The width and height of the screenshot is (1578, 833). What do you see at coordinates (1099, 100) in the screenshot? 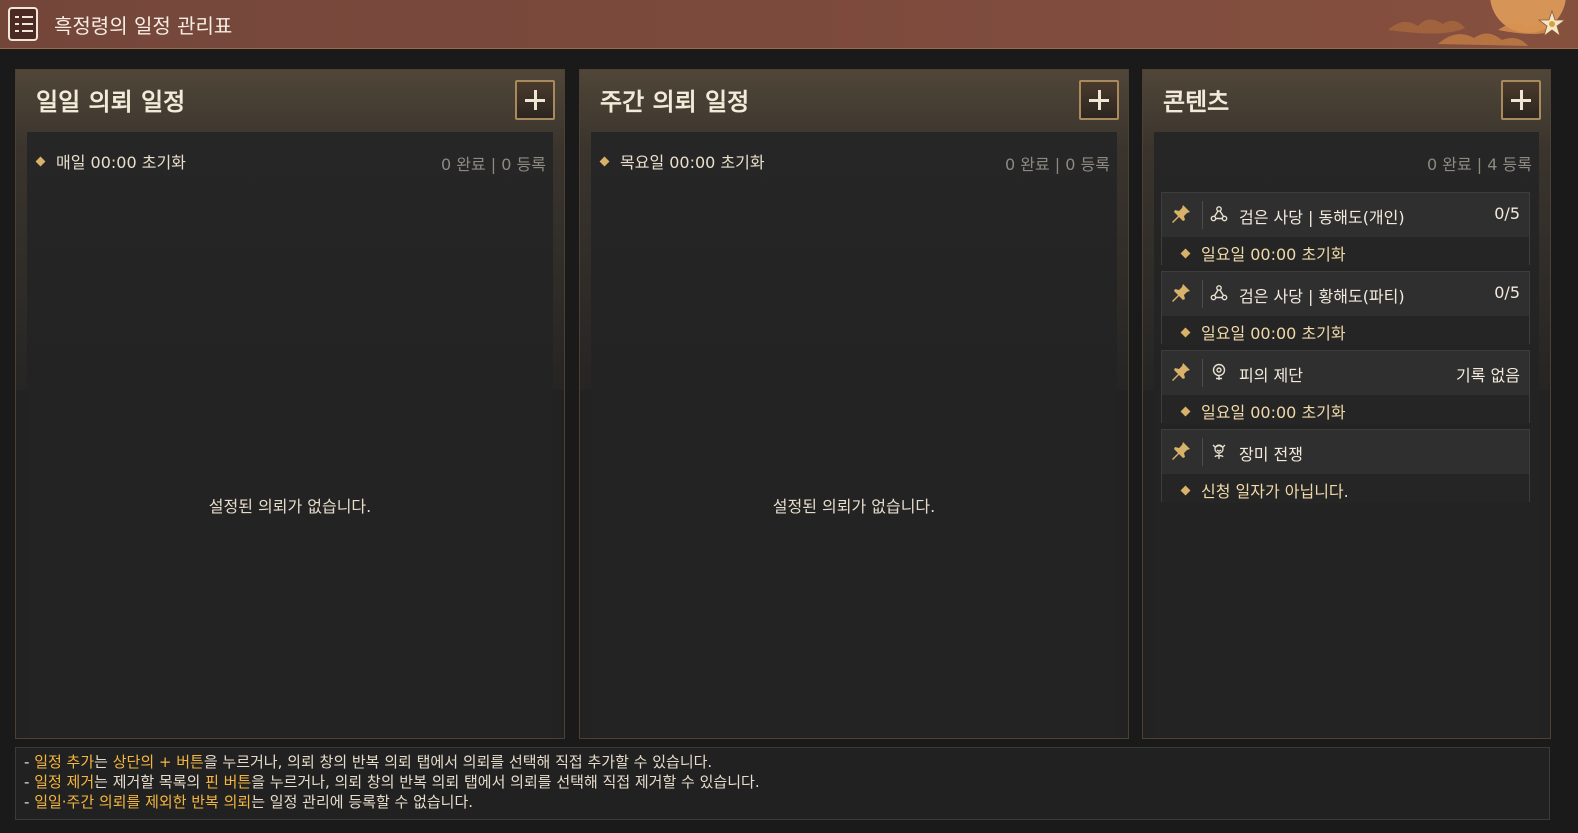
I see `add-weekly-quest-button` at bounding box center [1099, 100].